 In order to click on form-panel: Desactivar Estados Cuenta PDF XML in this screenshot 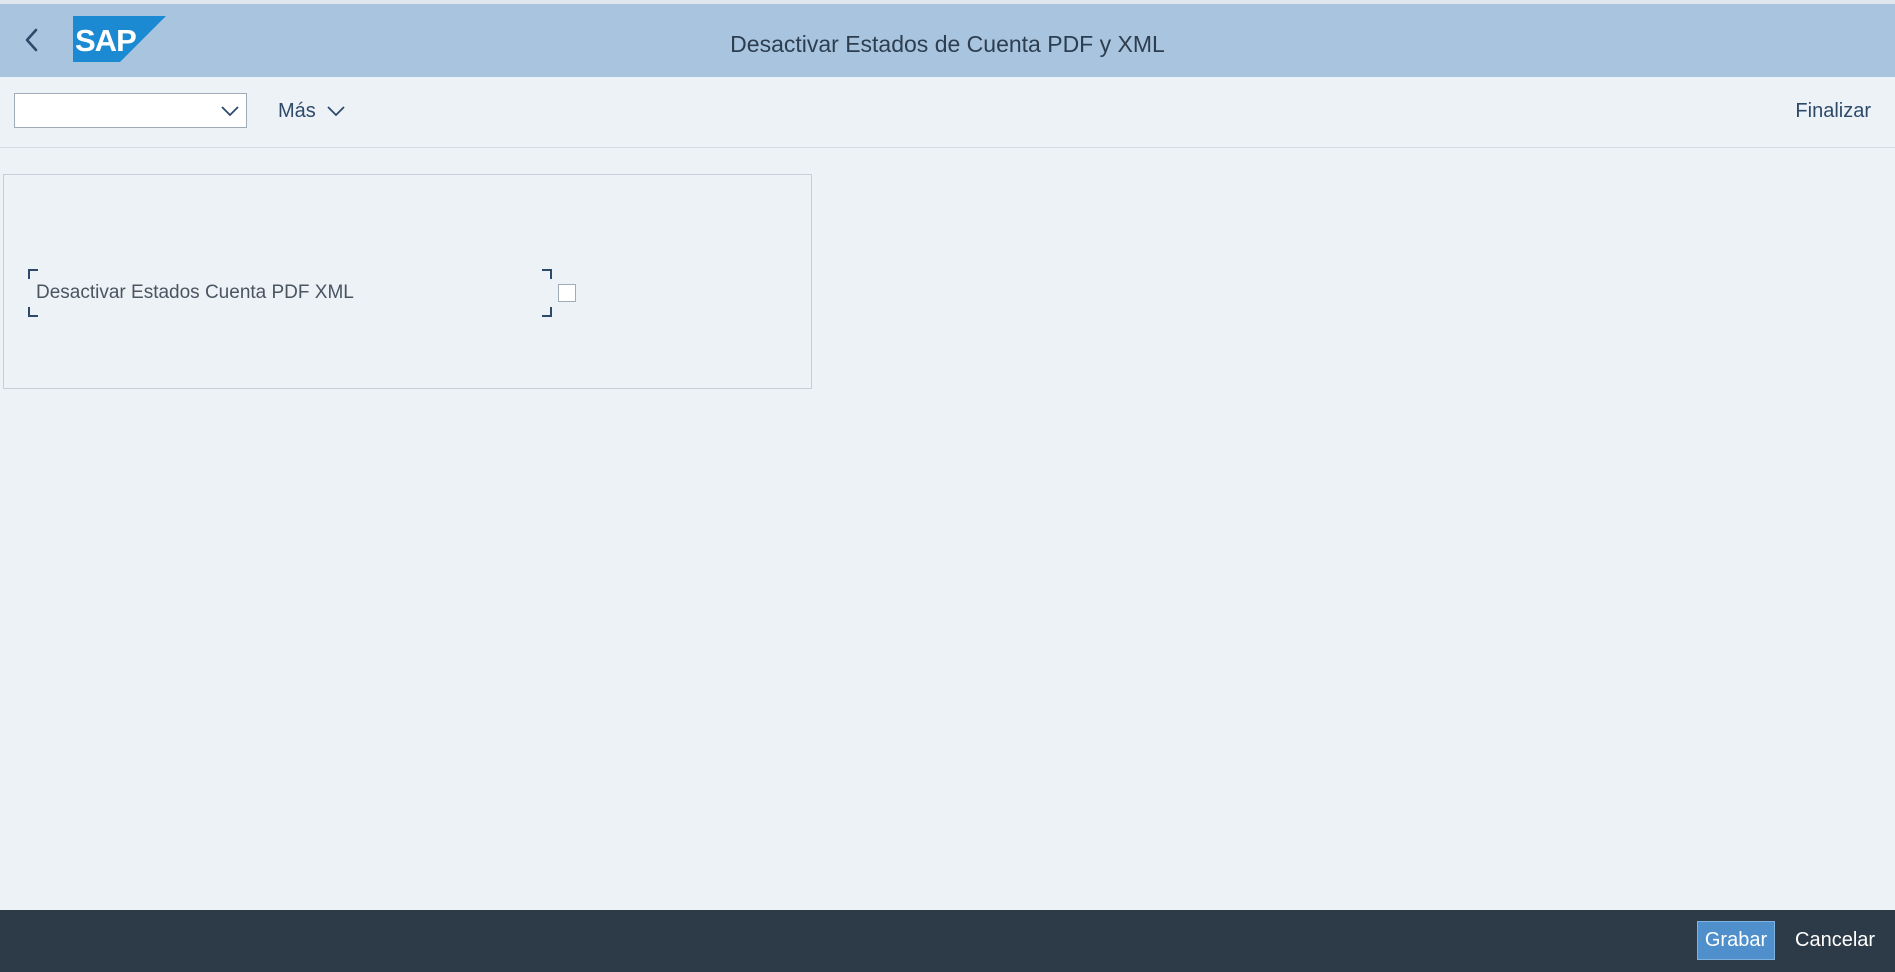, I will do `click(407, 281)`.